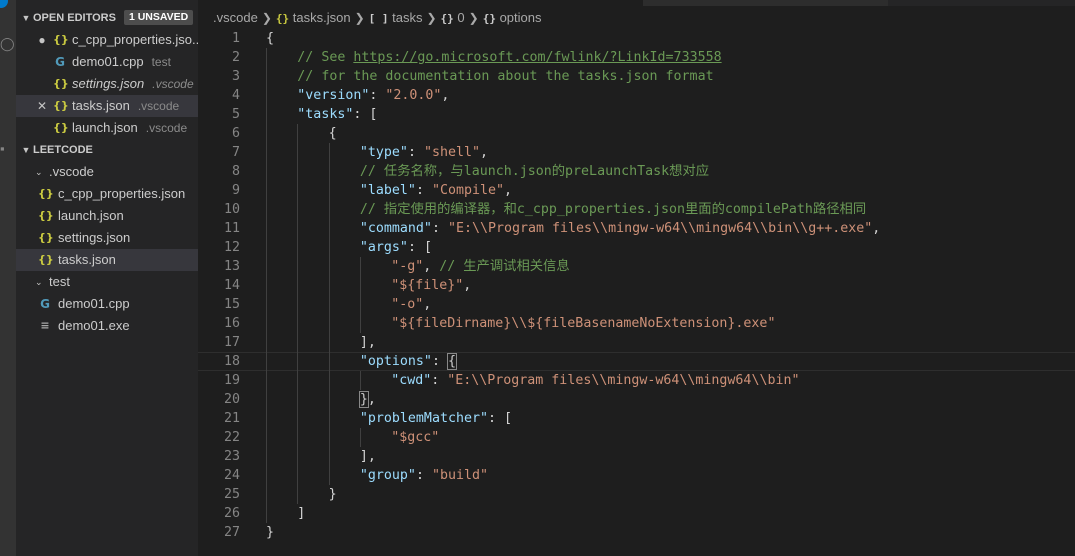  Describe the element at coordinates (636, 532) in the screenshot. I see `code-line: 27}` at that location.